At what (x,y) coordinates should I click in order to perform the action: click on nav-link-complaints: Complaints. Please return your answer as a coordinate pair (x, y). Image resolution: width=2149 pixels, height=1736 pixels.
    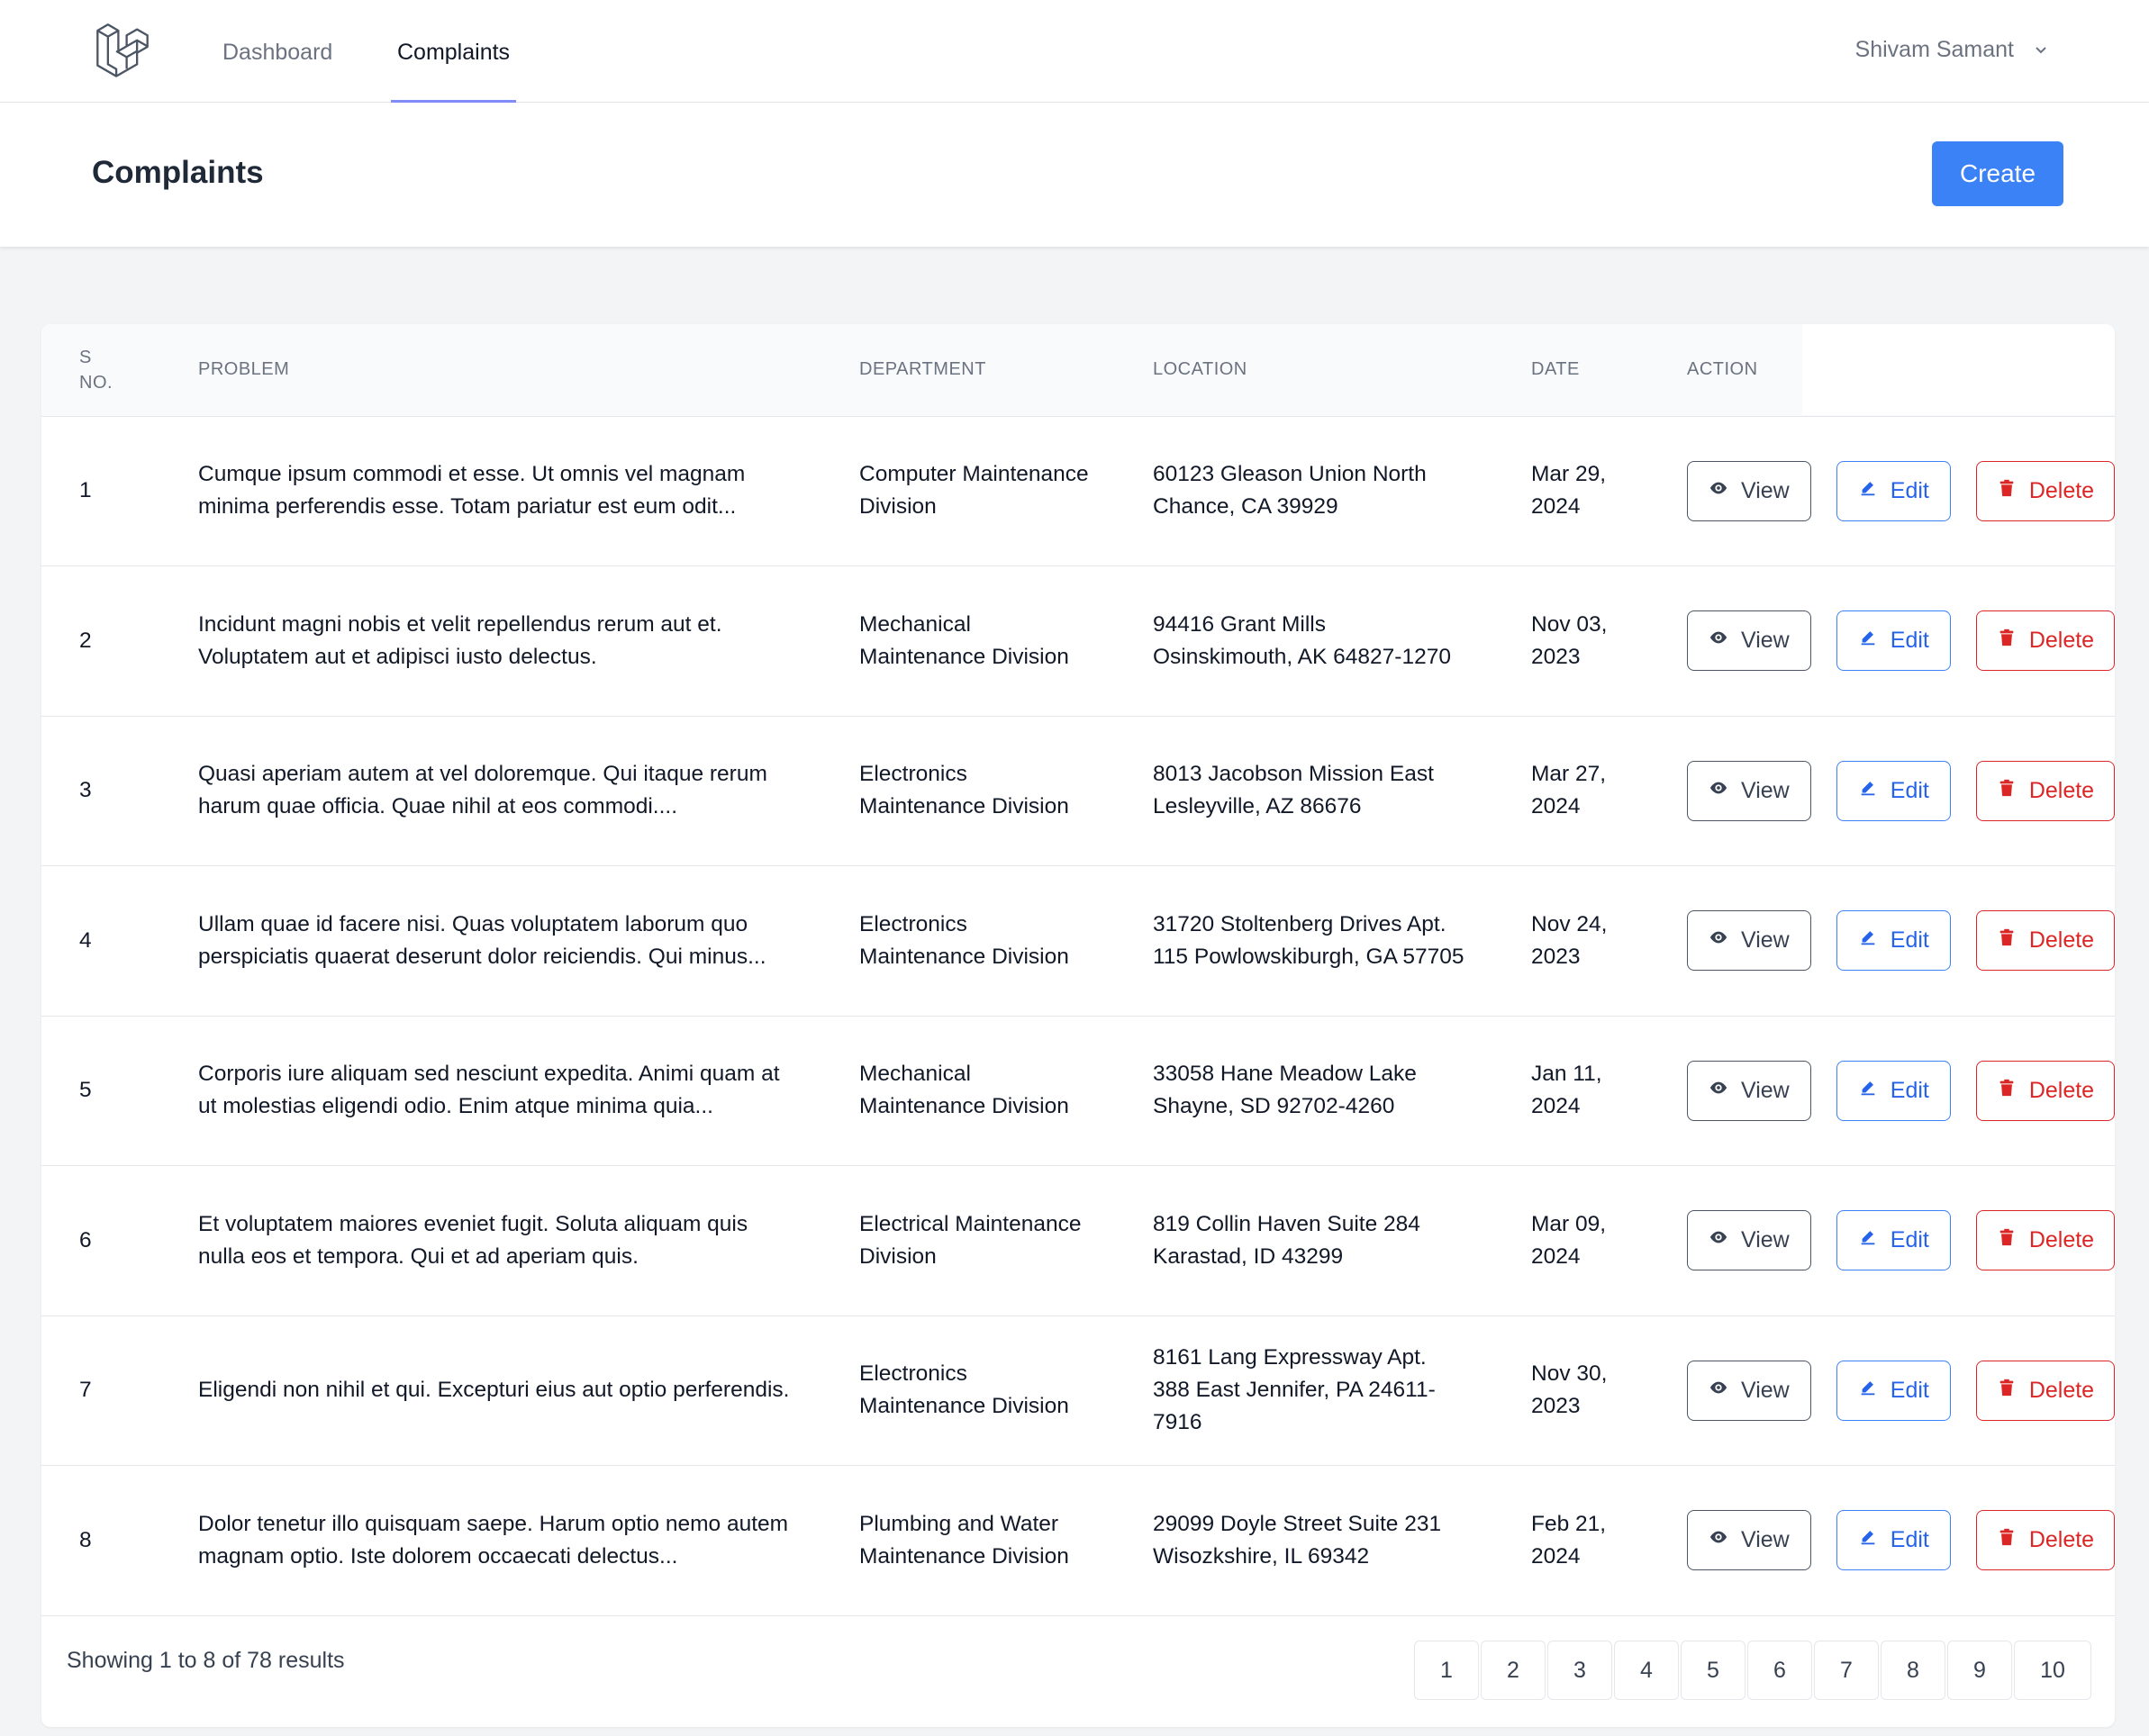
    Looking at the image, I should click on (454, 51).